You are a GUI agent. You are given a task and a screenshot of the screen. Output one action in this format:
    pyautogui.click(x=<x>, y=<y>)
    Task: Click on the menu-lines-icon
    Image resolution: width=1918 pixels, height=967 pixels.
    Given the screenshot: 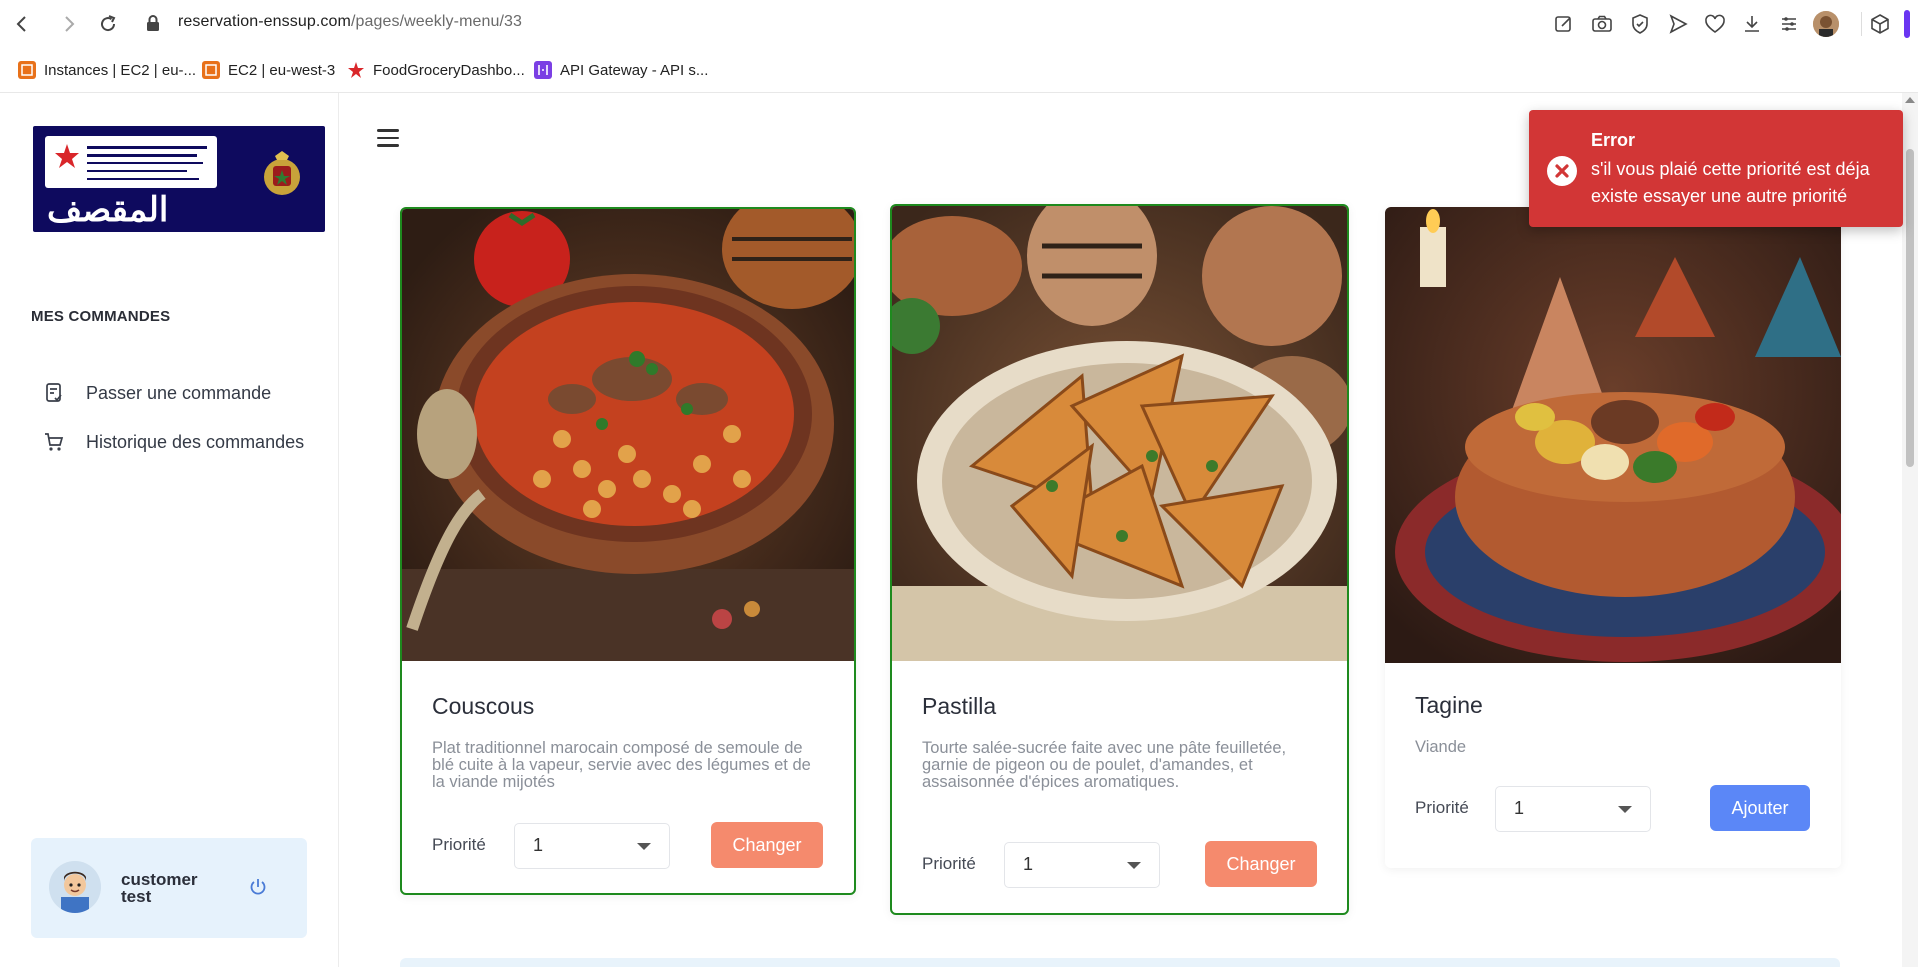 What is the action you would take?
    pyautogui.click(x=1789, y=24)
    